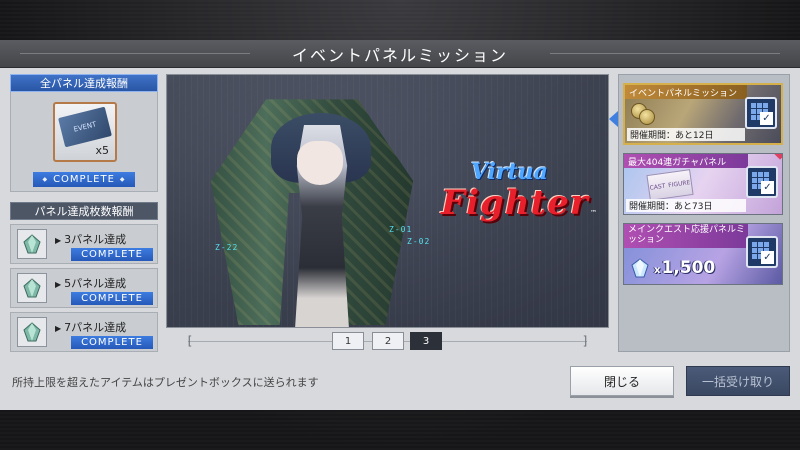  Describe the element at coordinates (190, 341) in the screenshot. I see `pager-bracket-left: [` at that location.